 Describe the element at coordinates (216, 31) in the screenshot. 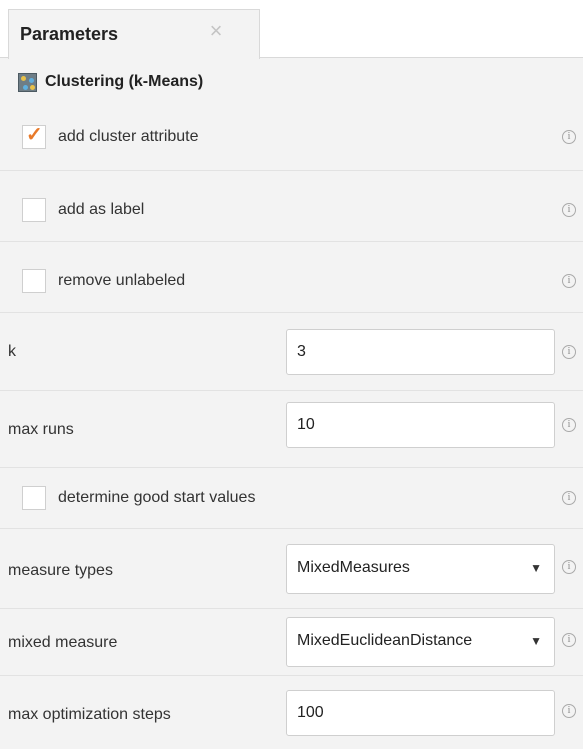

I see `close-icon: ×` at that location.